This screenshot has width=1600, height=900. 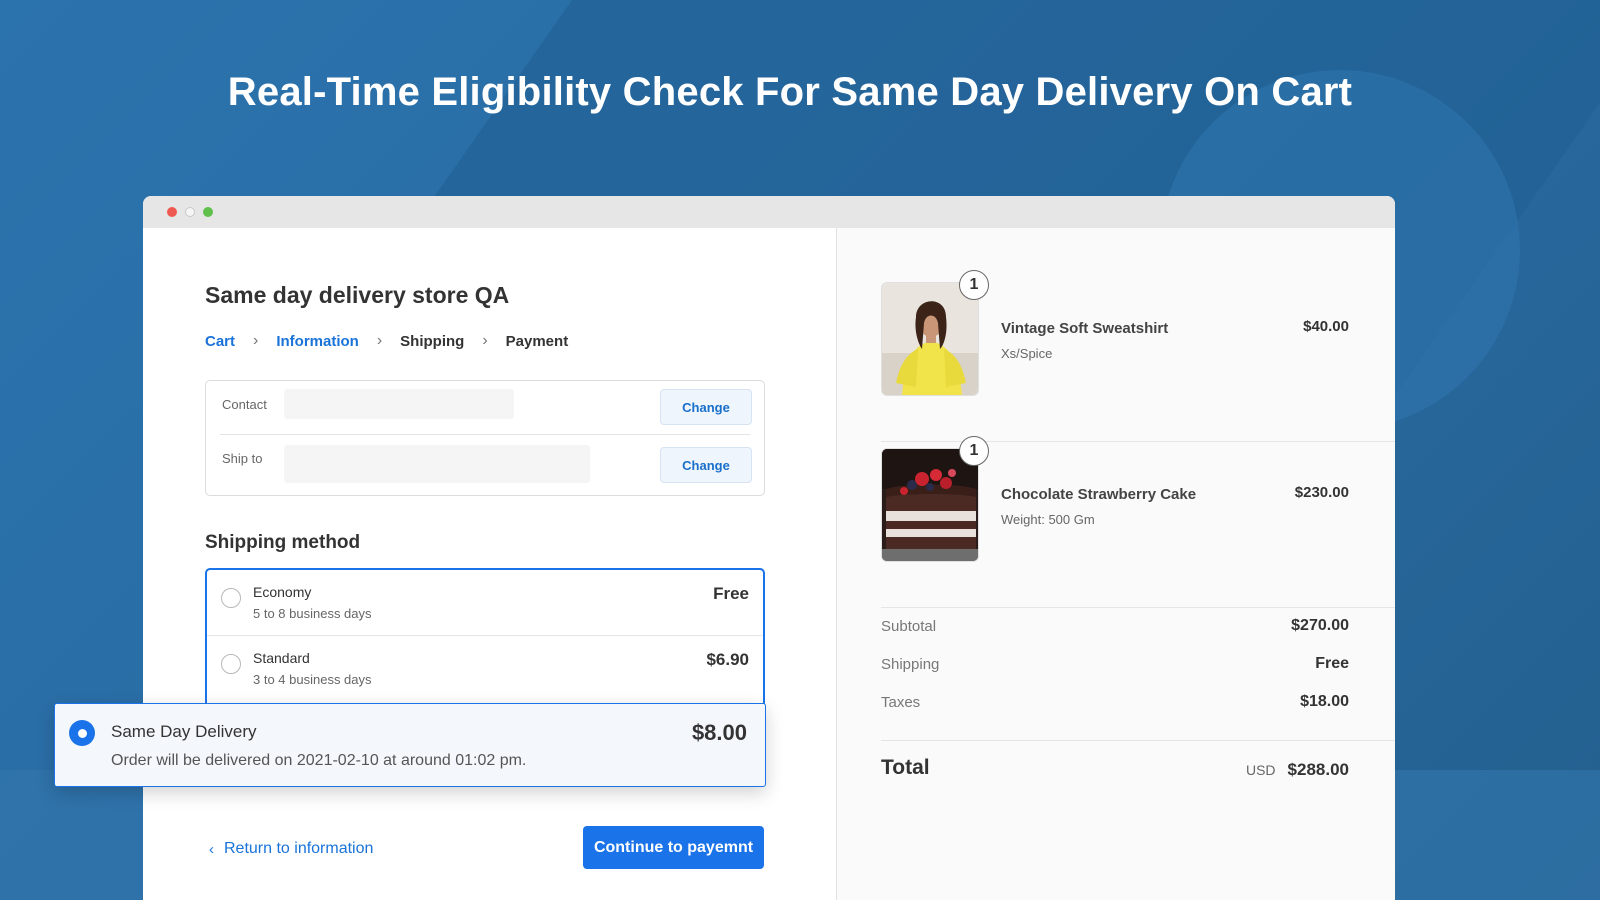 I want to click on item-variant: Weight: 500 Gm, so click(x=1048, y=519).